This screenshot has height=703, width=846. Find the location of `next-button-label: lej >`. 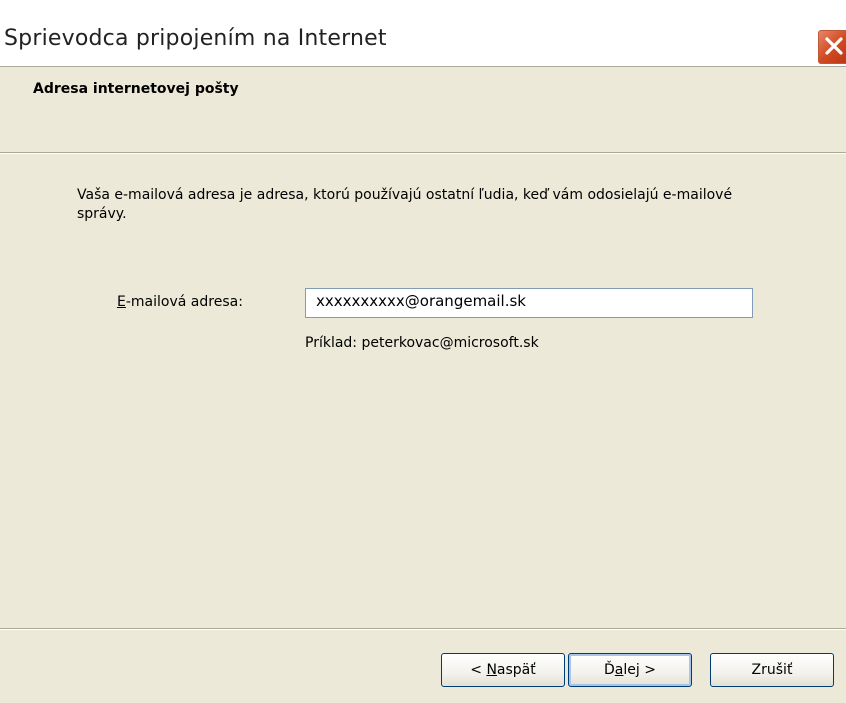

next-button-label: lej > is located at coordinates (639, 670).